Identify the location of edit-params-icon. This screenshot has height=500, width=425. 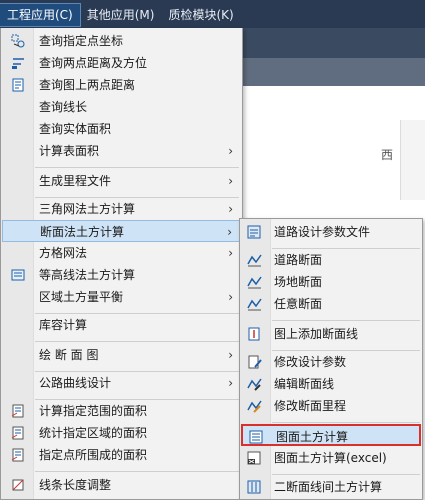
(255, 362).